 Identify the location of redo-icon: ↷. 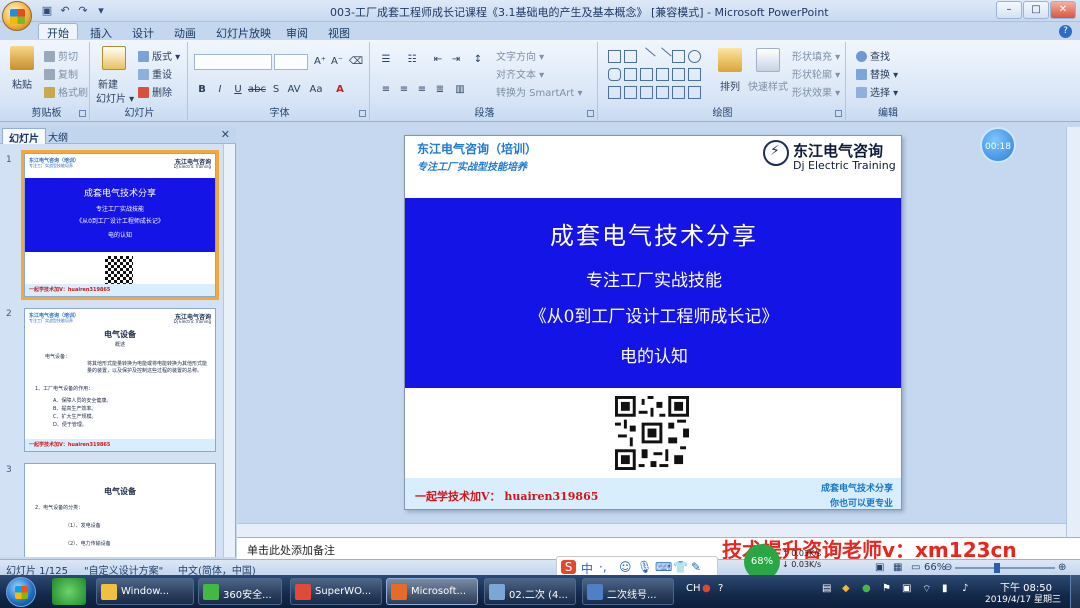
(83, 11).